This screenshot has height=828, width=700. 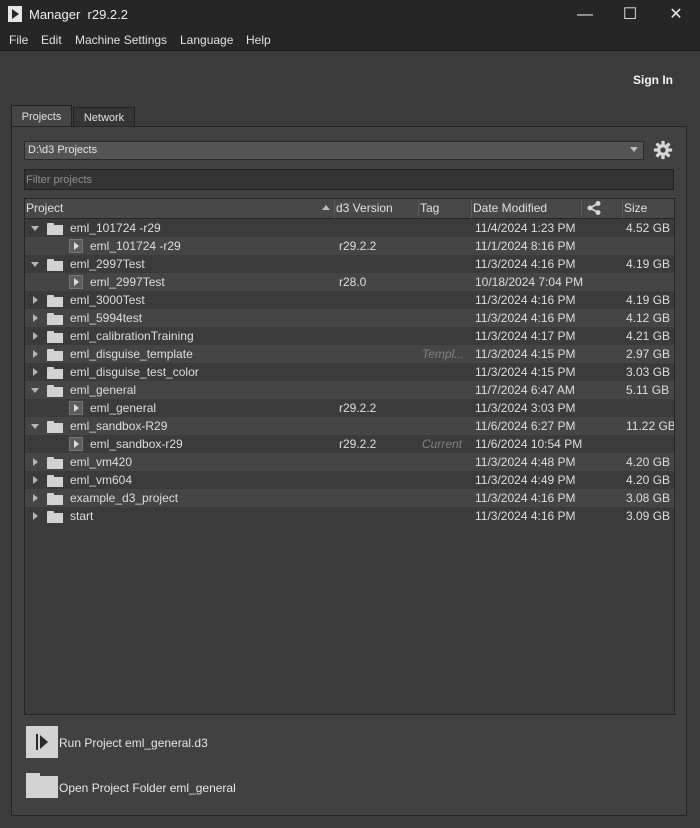 I want to click on project-name: eml_3000Test, so click(x=107, y=300).